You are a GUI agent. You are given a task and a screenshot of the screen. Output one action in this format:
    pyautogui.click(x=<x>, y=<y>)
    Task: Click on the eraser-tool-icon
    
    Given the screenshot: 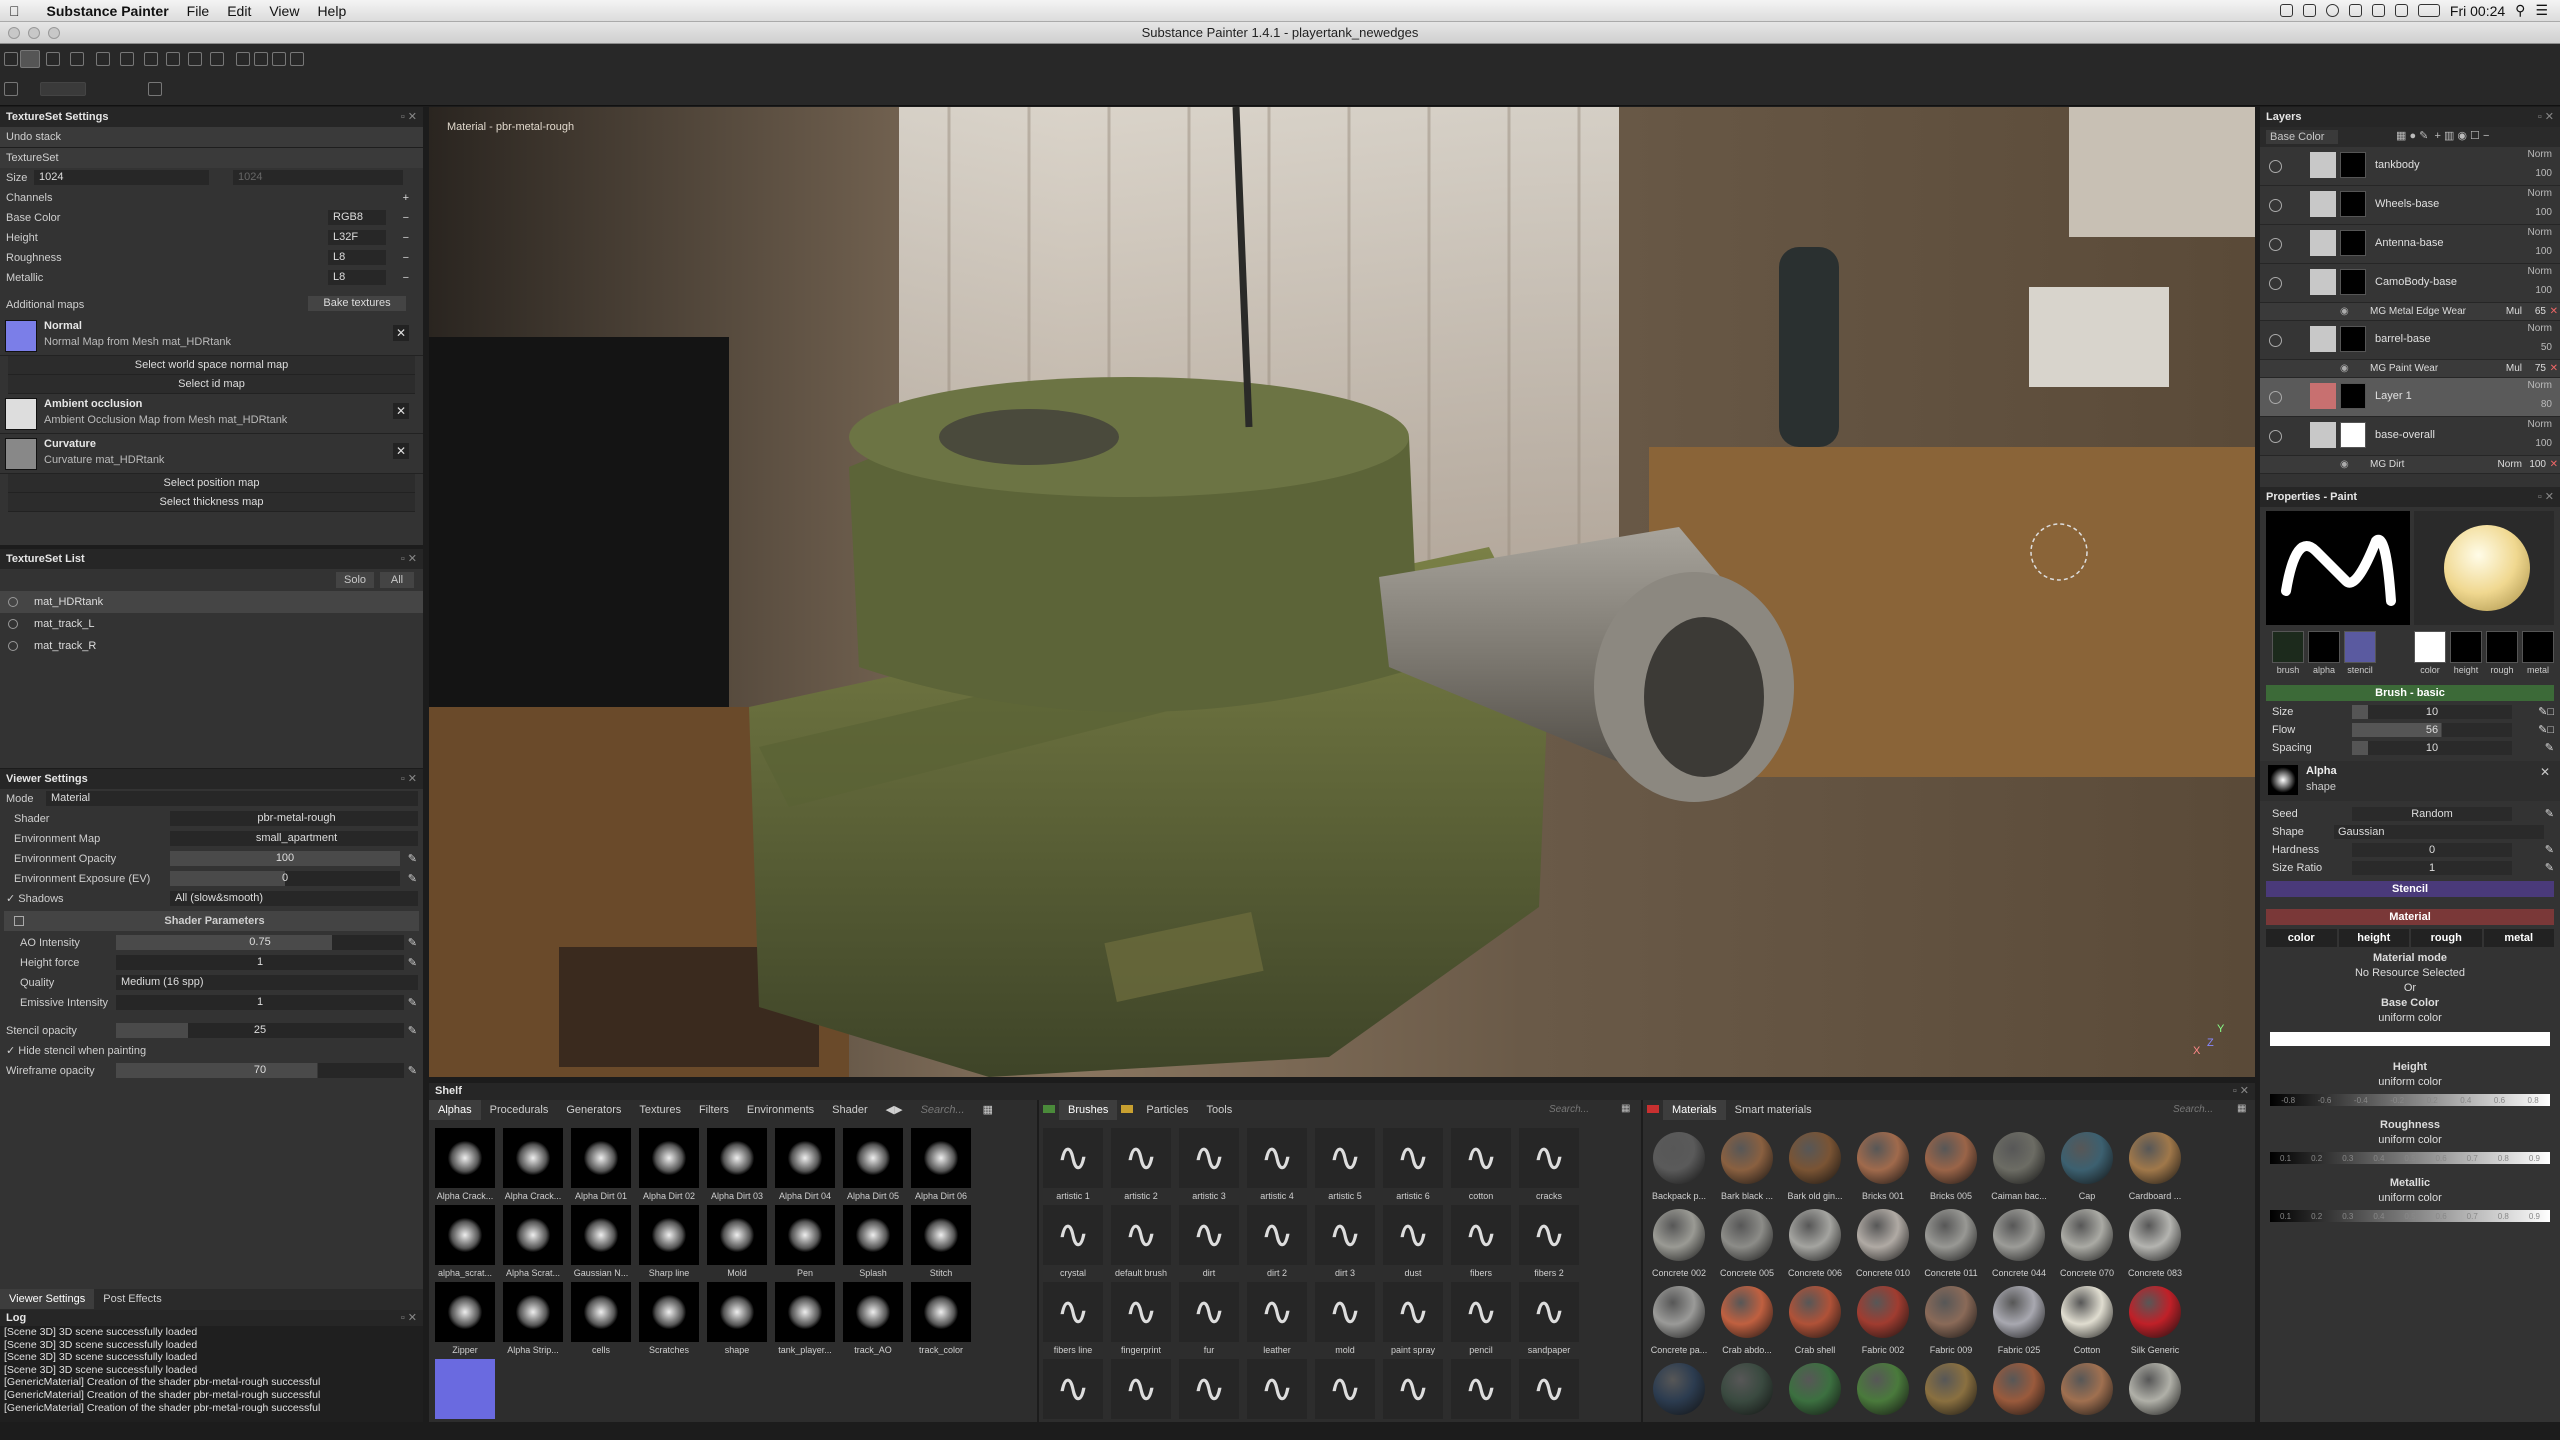 What is the action you would take?
    pyautogui.click(x=53, y=59)
    